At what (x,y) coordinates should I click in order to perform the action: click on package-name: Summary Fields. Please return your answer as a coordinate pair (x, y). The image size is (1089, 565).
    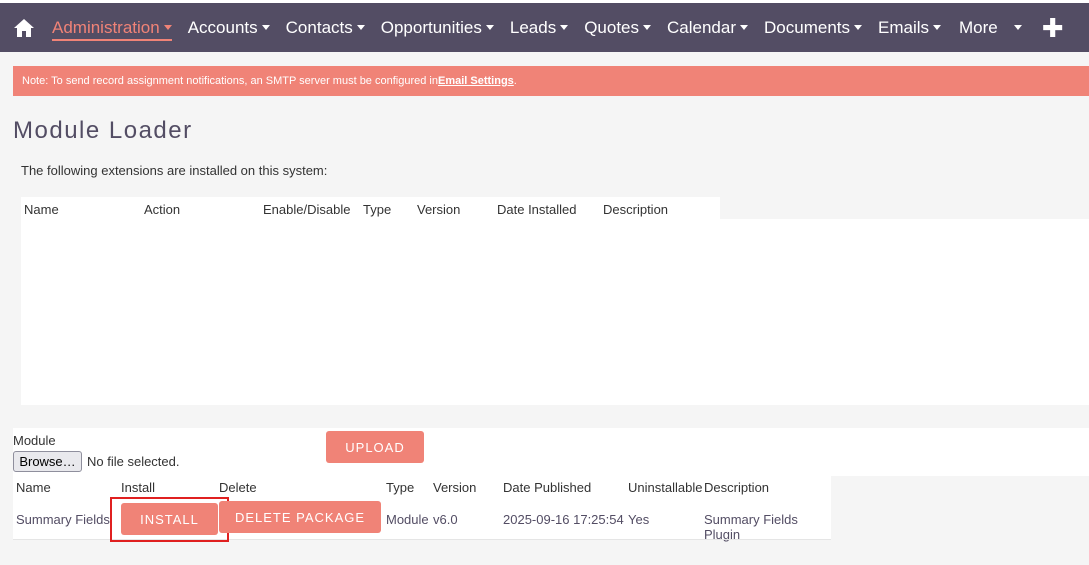
    Looking at the image, I should click on (63, 519).